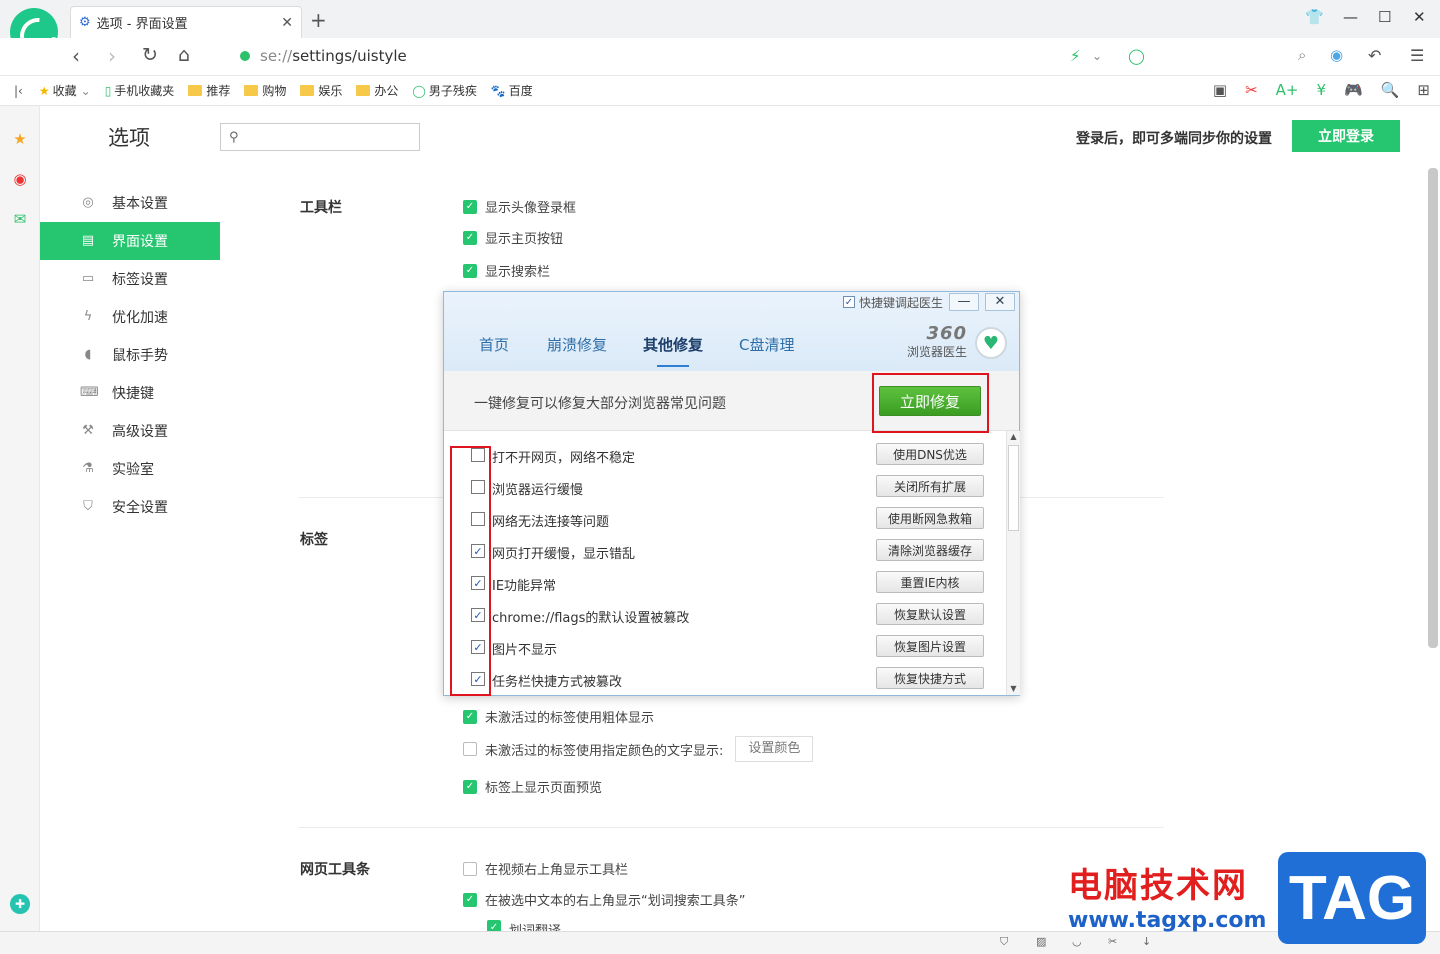  What do you see at coordinates (332, 137) in the screenshot?
I see `search-input` at bounding box center [332, 137].